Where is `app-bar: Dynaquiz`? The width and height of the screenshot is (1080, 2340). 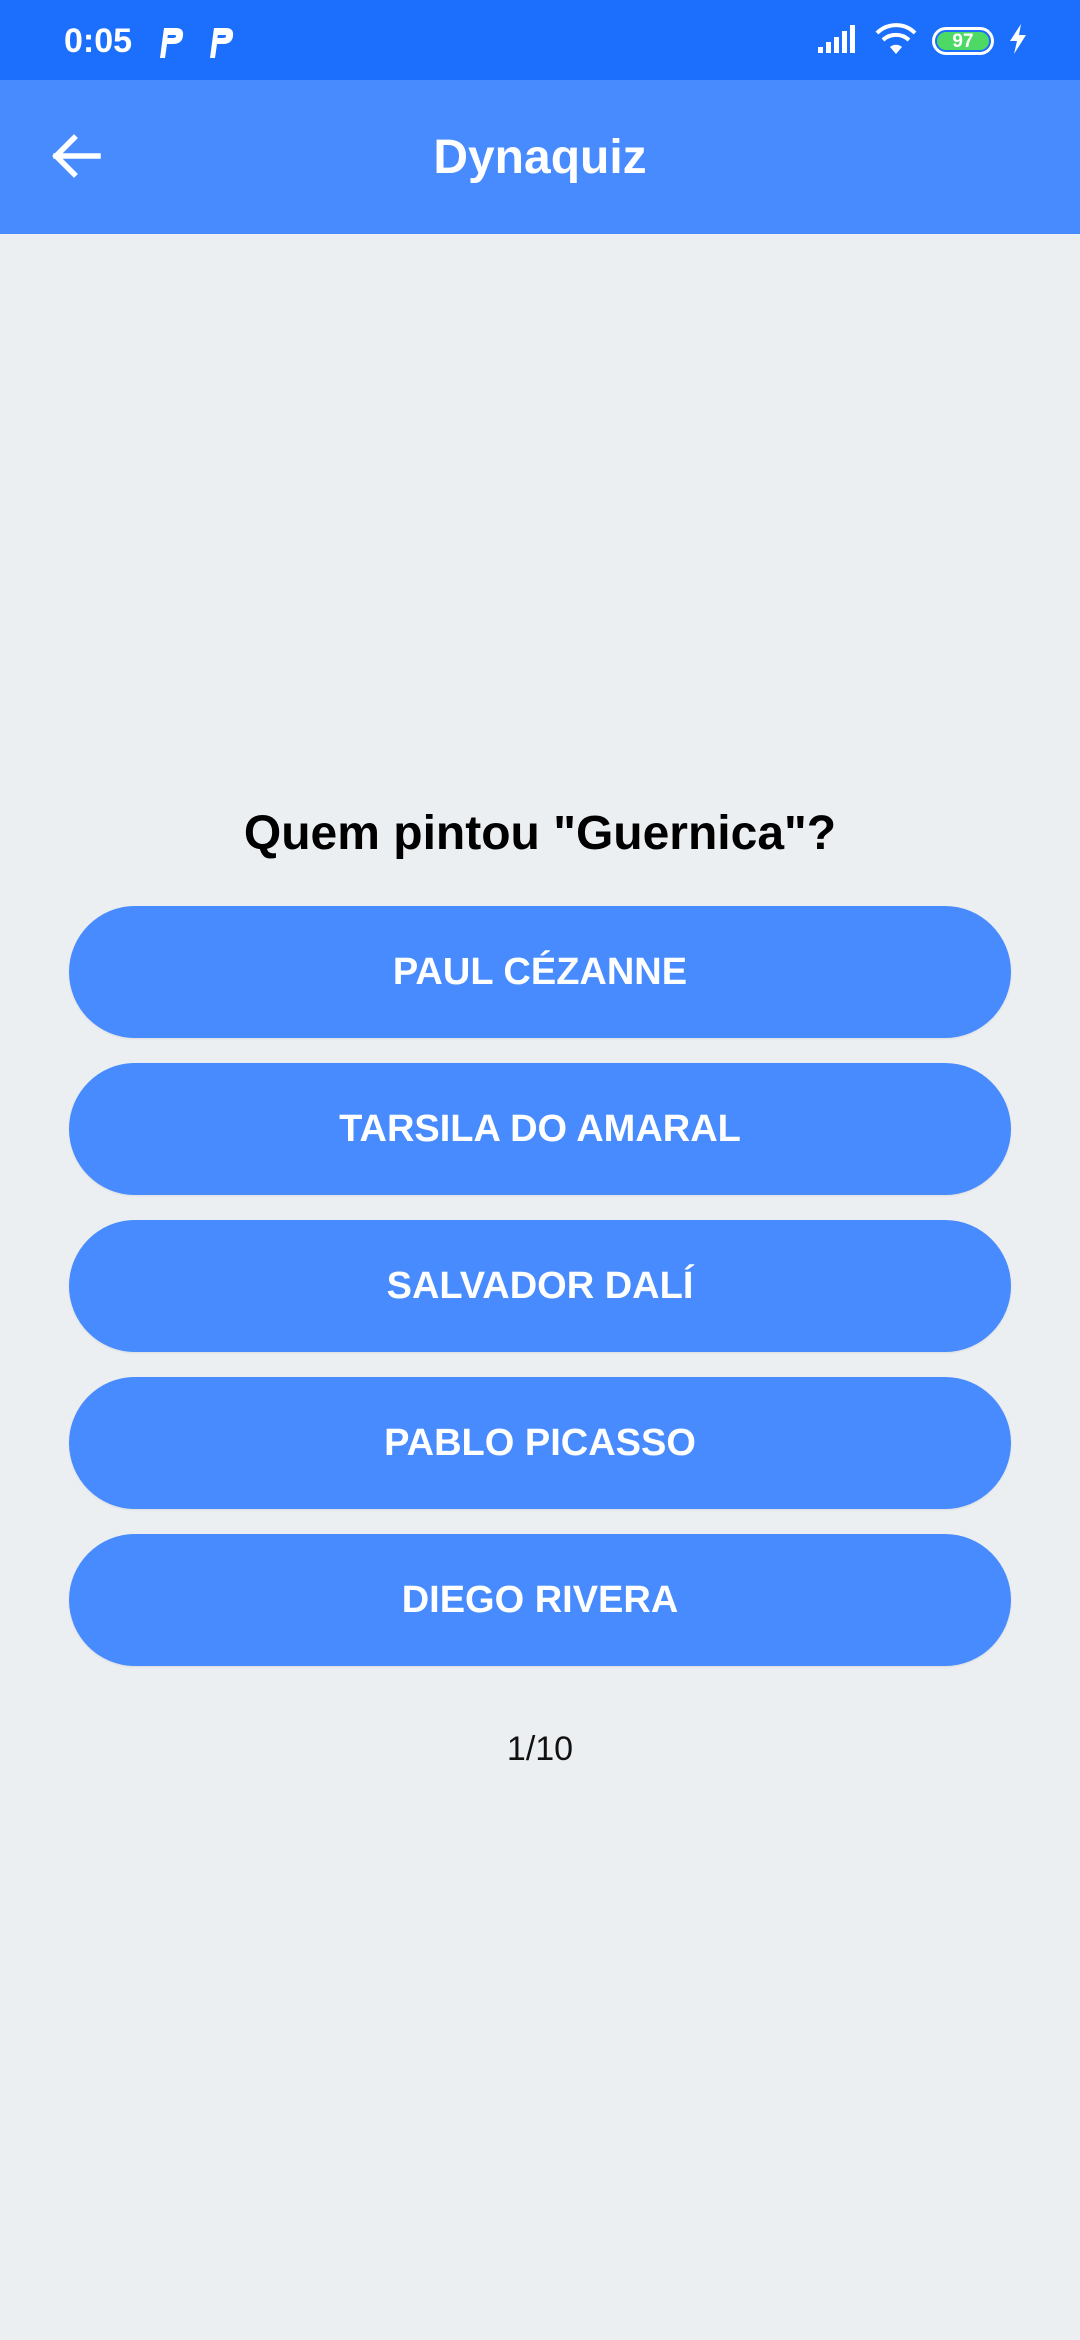 app-bar: Dynaquiz is located at coordinates (540, 157).